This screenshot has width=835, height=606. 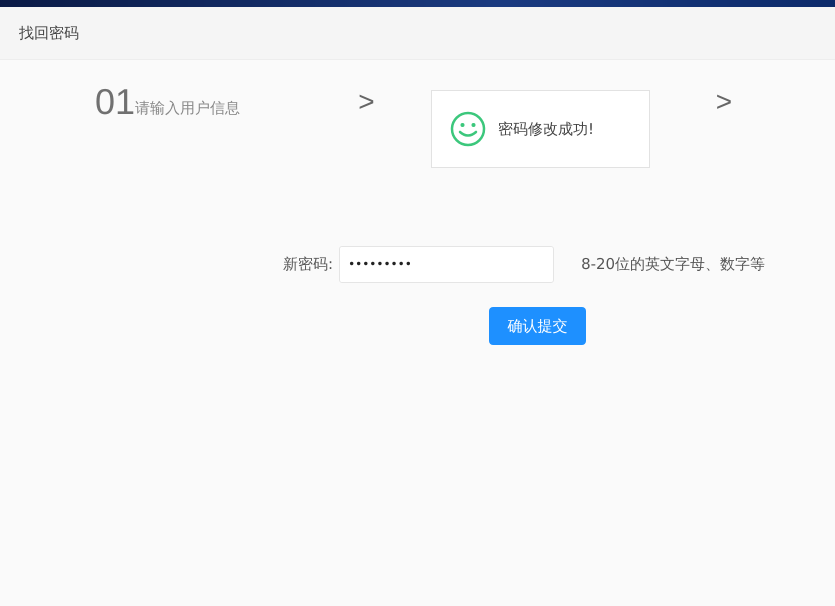 What do you see at coordinates (446, 264) in the screenshot?
I see `password-field: •••••••••` at bounding box center [446, 264].